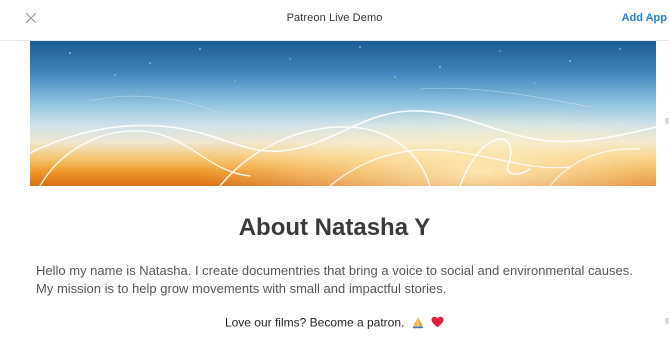 The height and width of the screenshot is (340, 669). Describe the element at coordinates (644, 18) in the screenshot. I see `add-app-button: Add App` at that location.